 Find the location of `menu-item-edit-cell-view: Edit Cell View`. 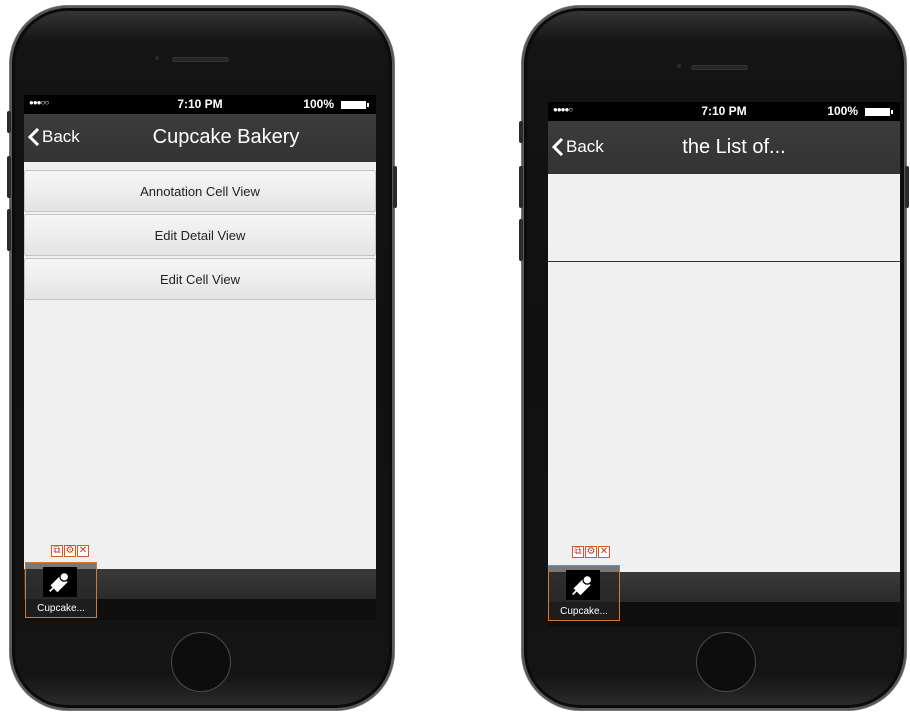

menu-item-edit-cell-view: Edit Cell View is located at coordinates (200, 279).